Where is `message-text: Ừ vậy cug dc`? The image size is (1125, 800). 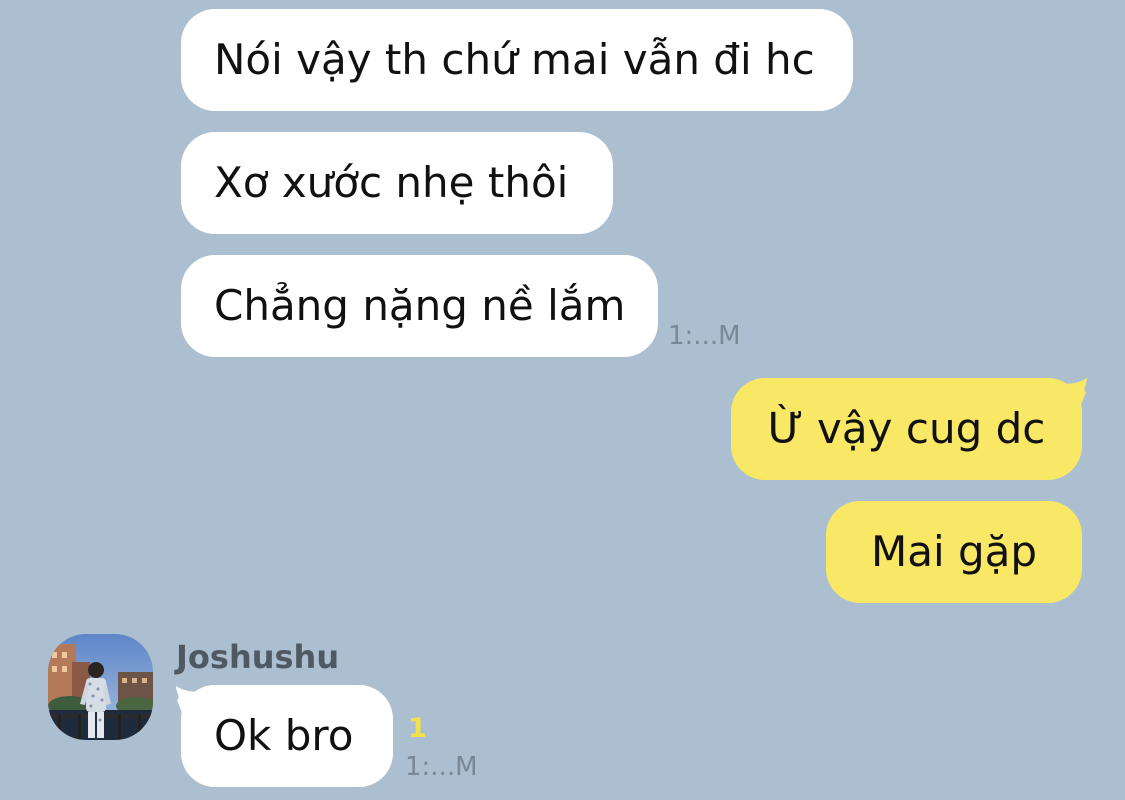
message-text: Ừ vậy cug dc is located at coordinates (906, 428).